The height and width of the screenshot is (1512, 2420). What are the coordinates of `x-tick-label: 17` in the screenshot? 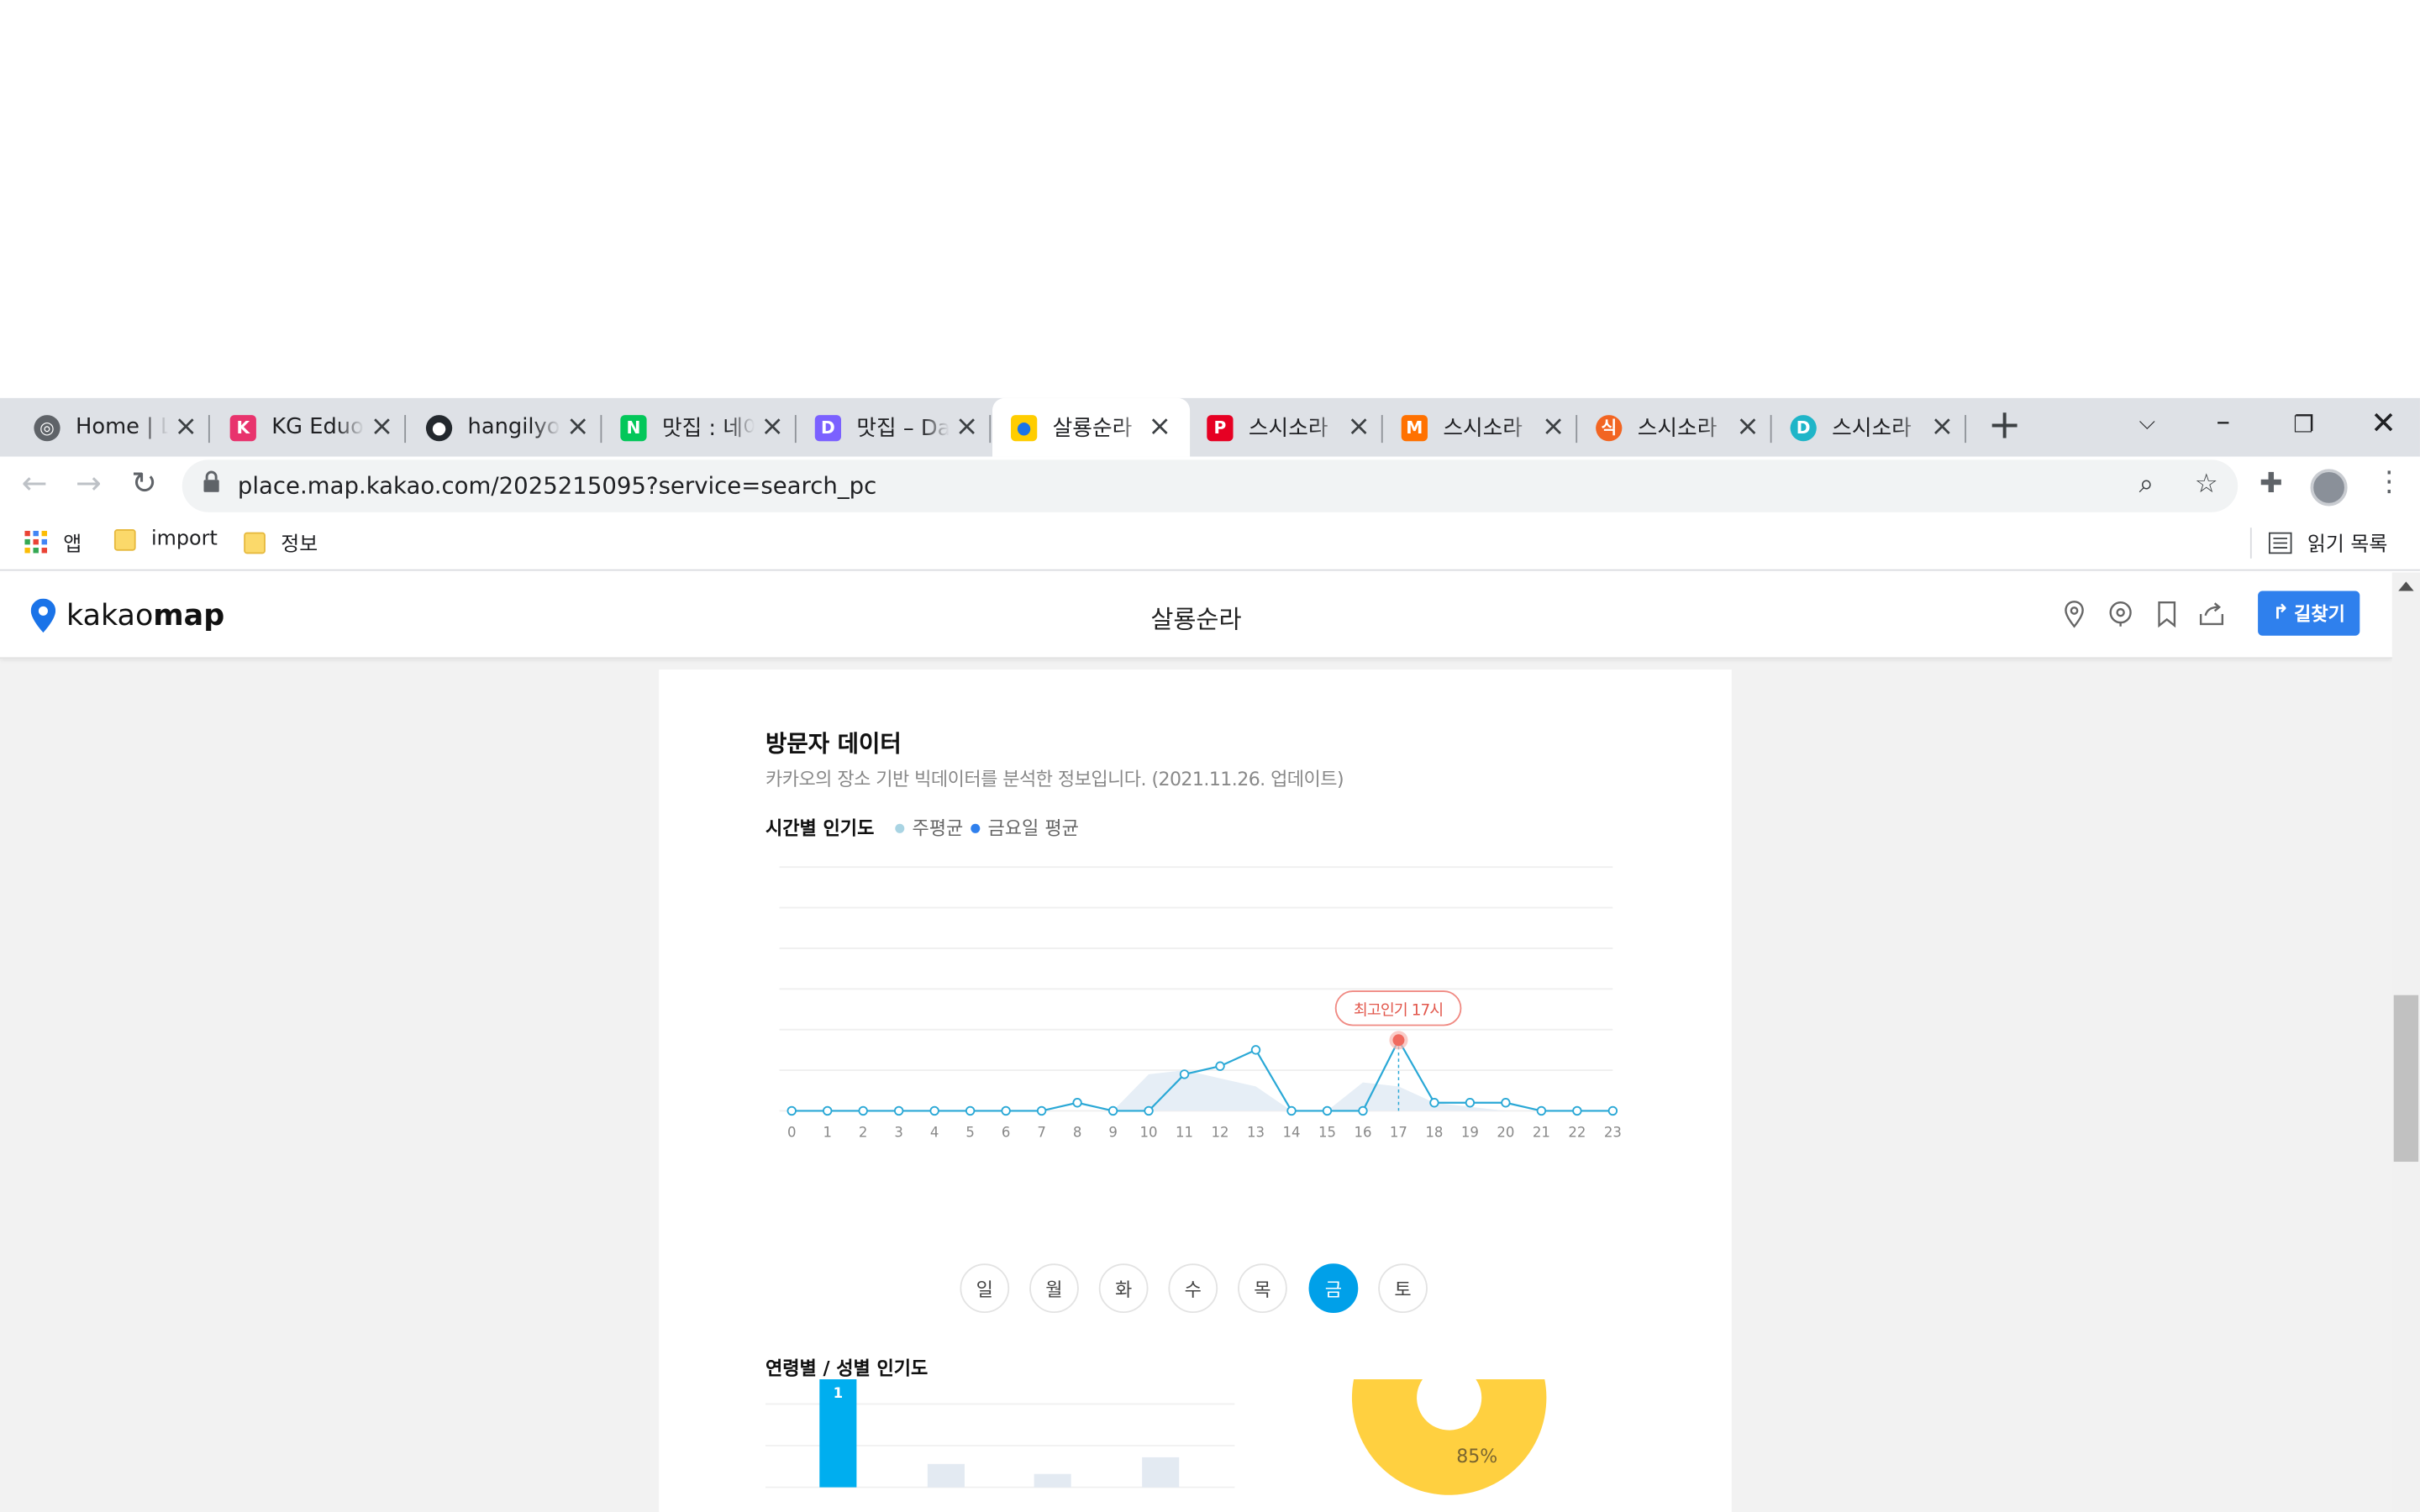 It's located at (1398, 1133).